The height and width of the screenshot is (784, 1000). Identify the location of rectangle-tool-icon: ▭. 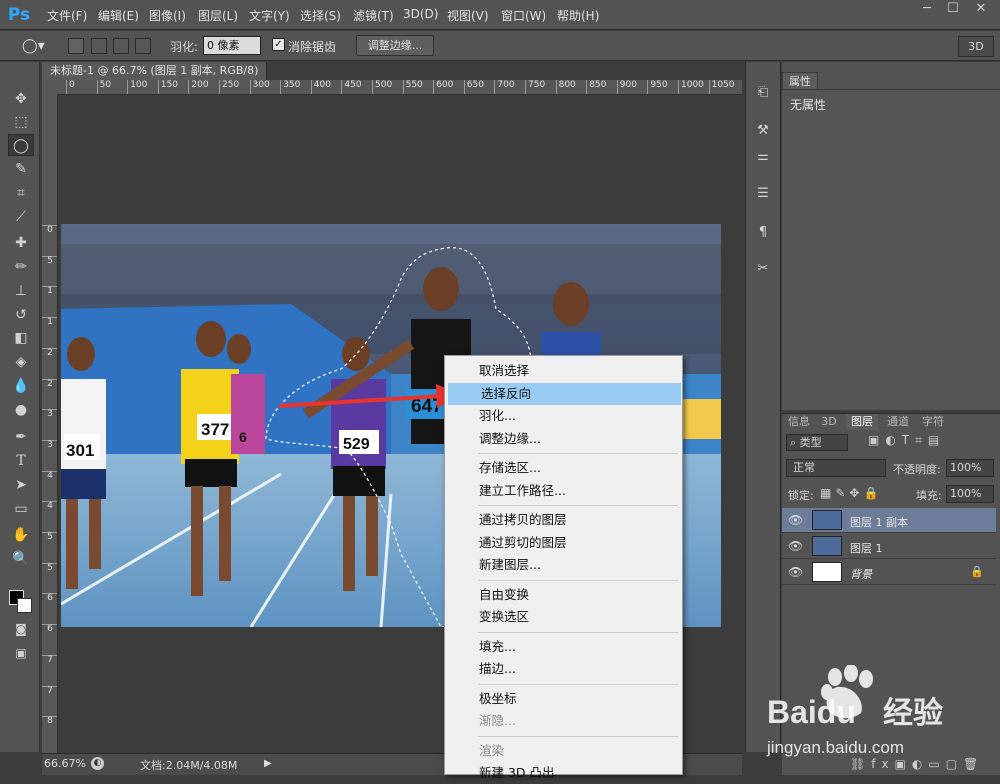
(21, 509).